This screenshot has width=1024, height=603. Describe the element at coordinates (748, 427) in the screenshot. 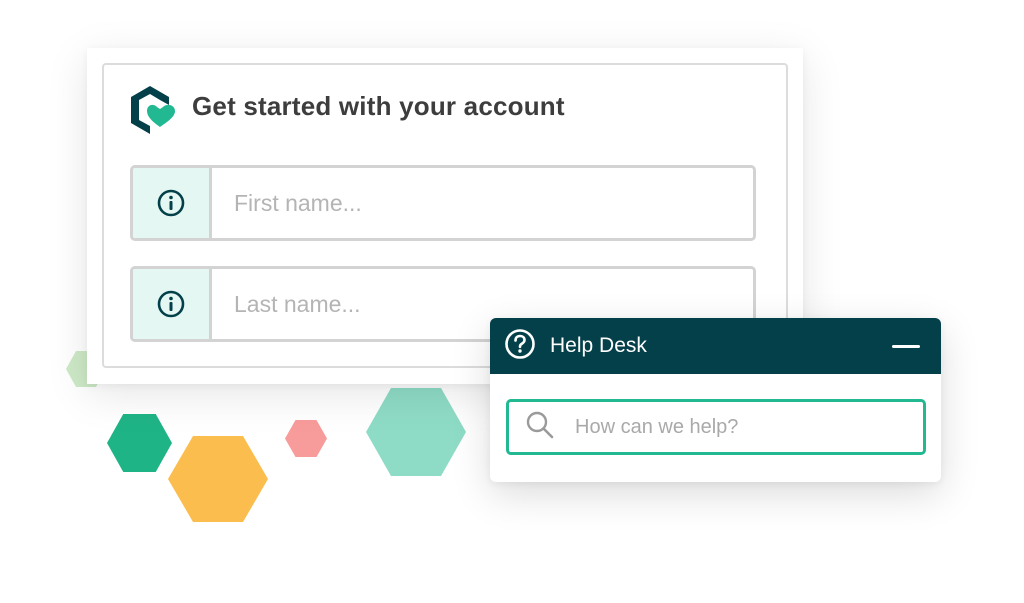

I see `help-search-input` at that location.